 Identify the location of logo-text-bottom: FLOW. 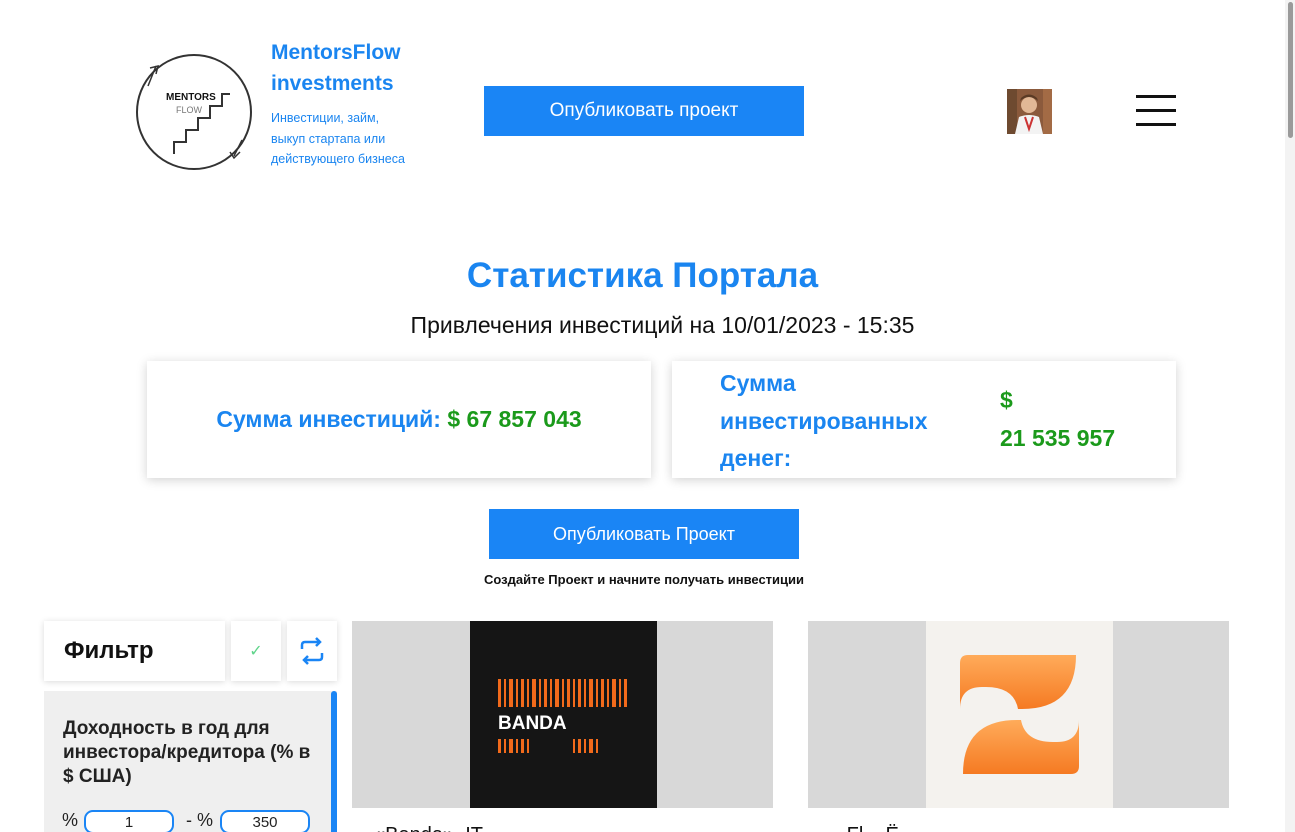
(189, 110).